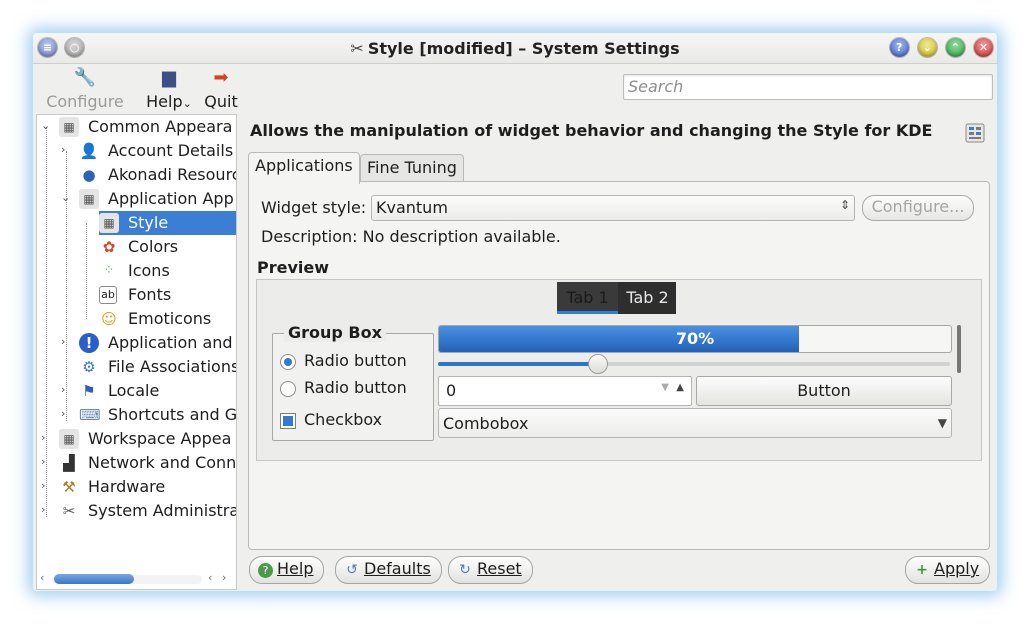 The height and width of the screenshot is (624, 1030). Describe the element at coordinates (983, 47) in the screenshot. I see `close-icon: ✕` at that location.